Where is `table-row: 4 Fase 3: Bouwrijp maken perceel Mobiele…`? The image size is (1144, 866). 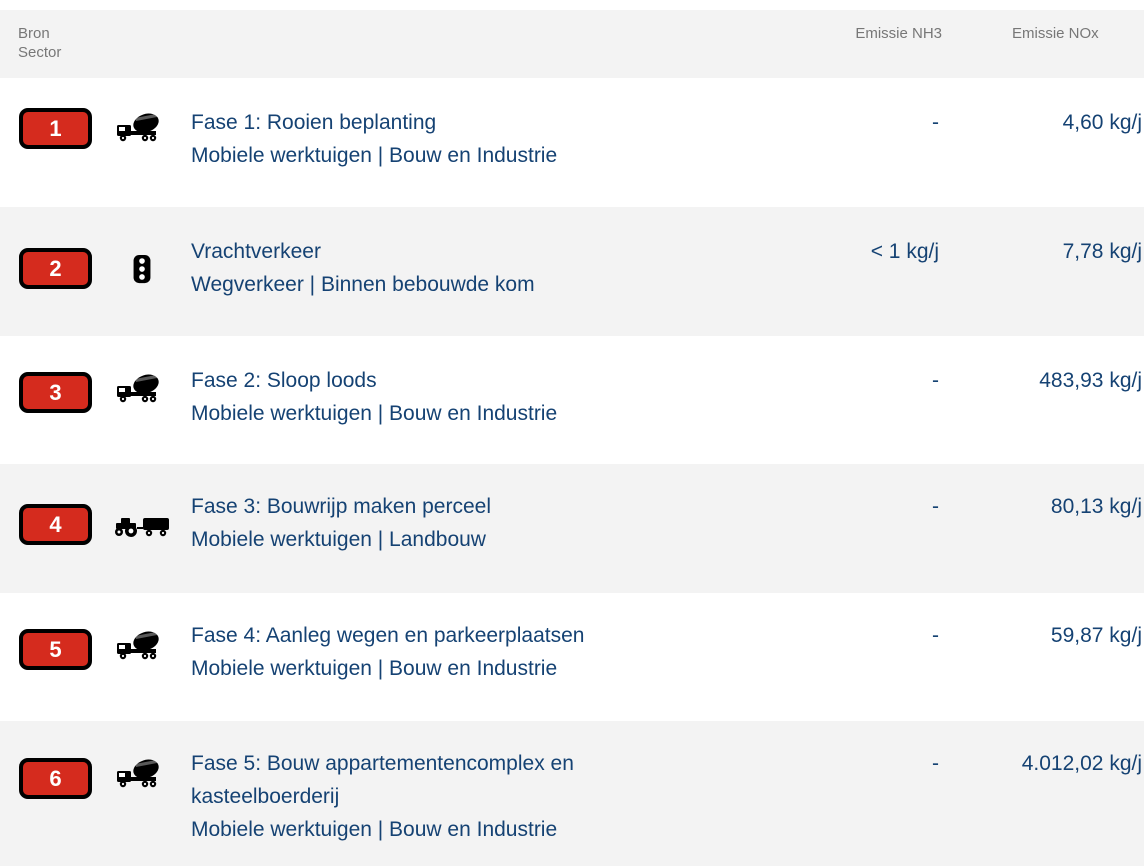 table-row: 4 Fase 3: Bouwrijp maken perceel Mobiele… is located at coordinates (572, 528).